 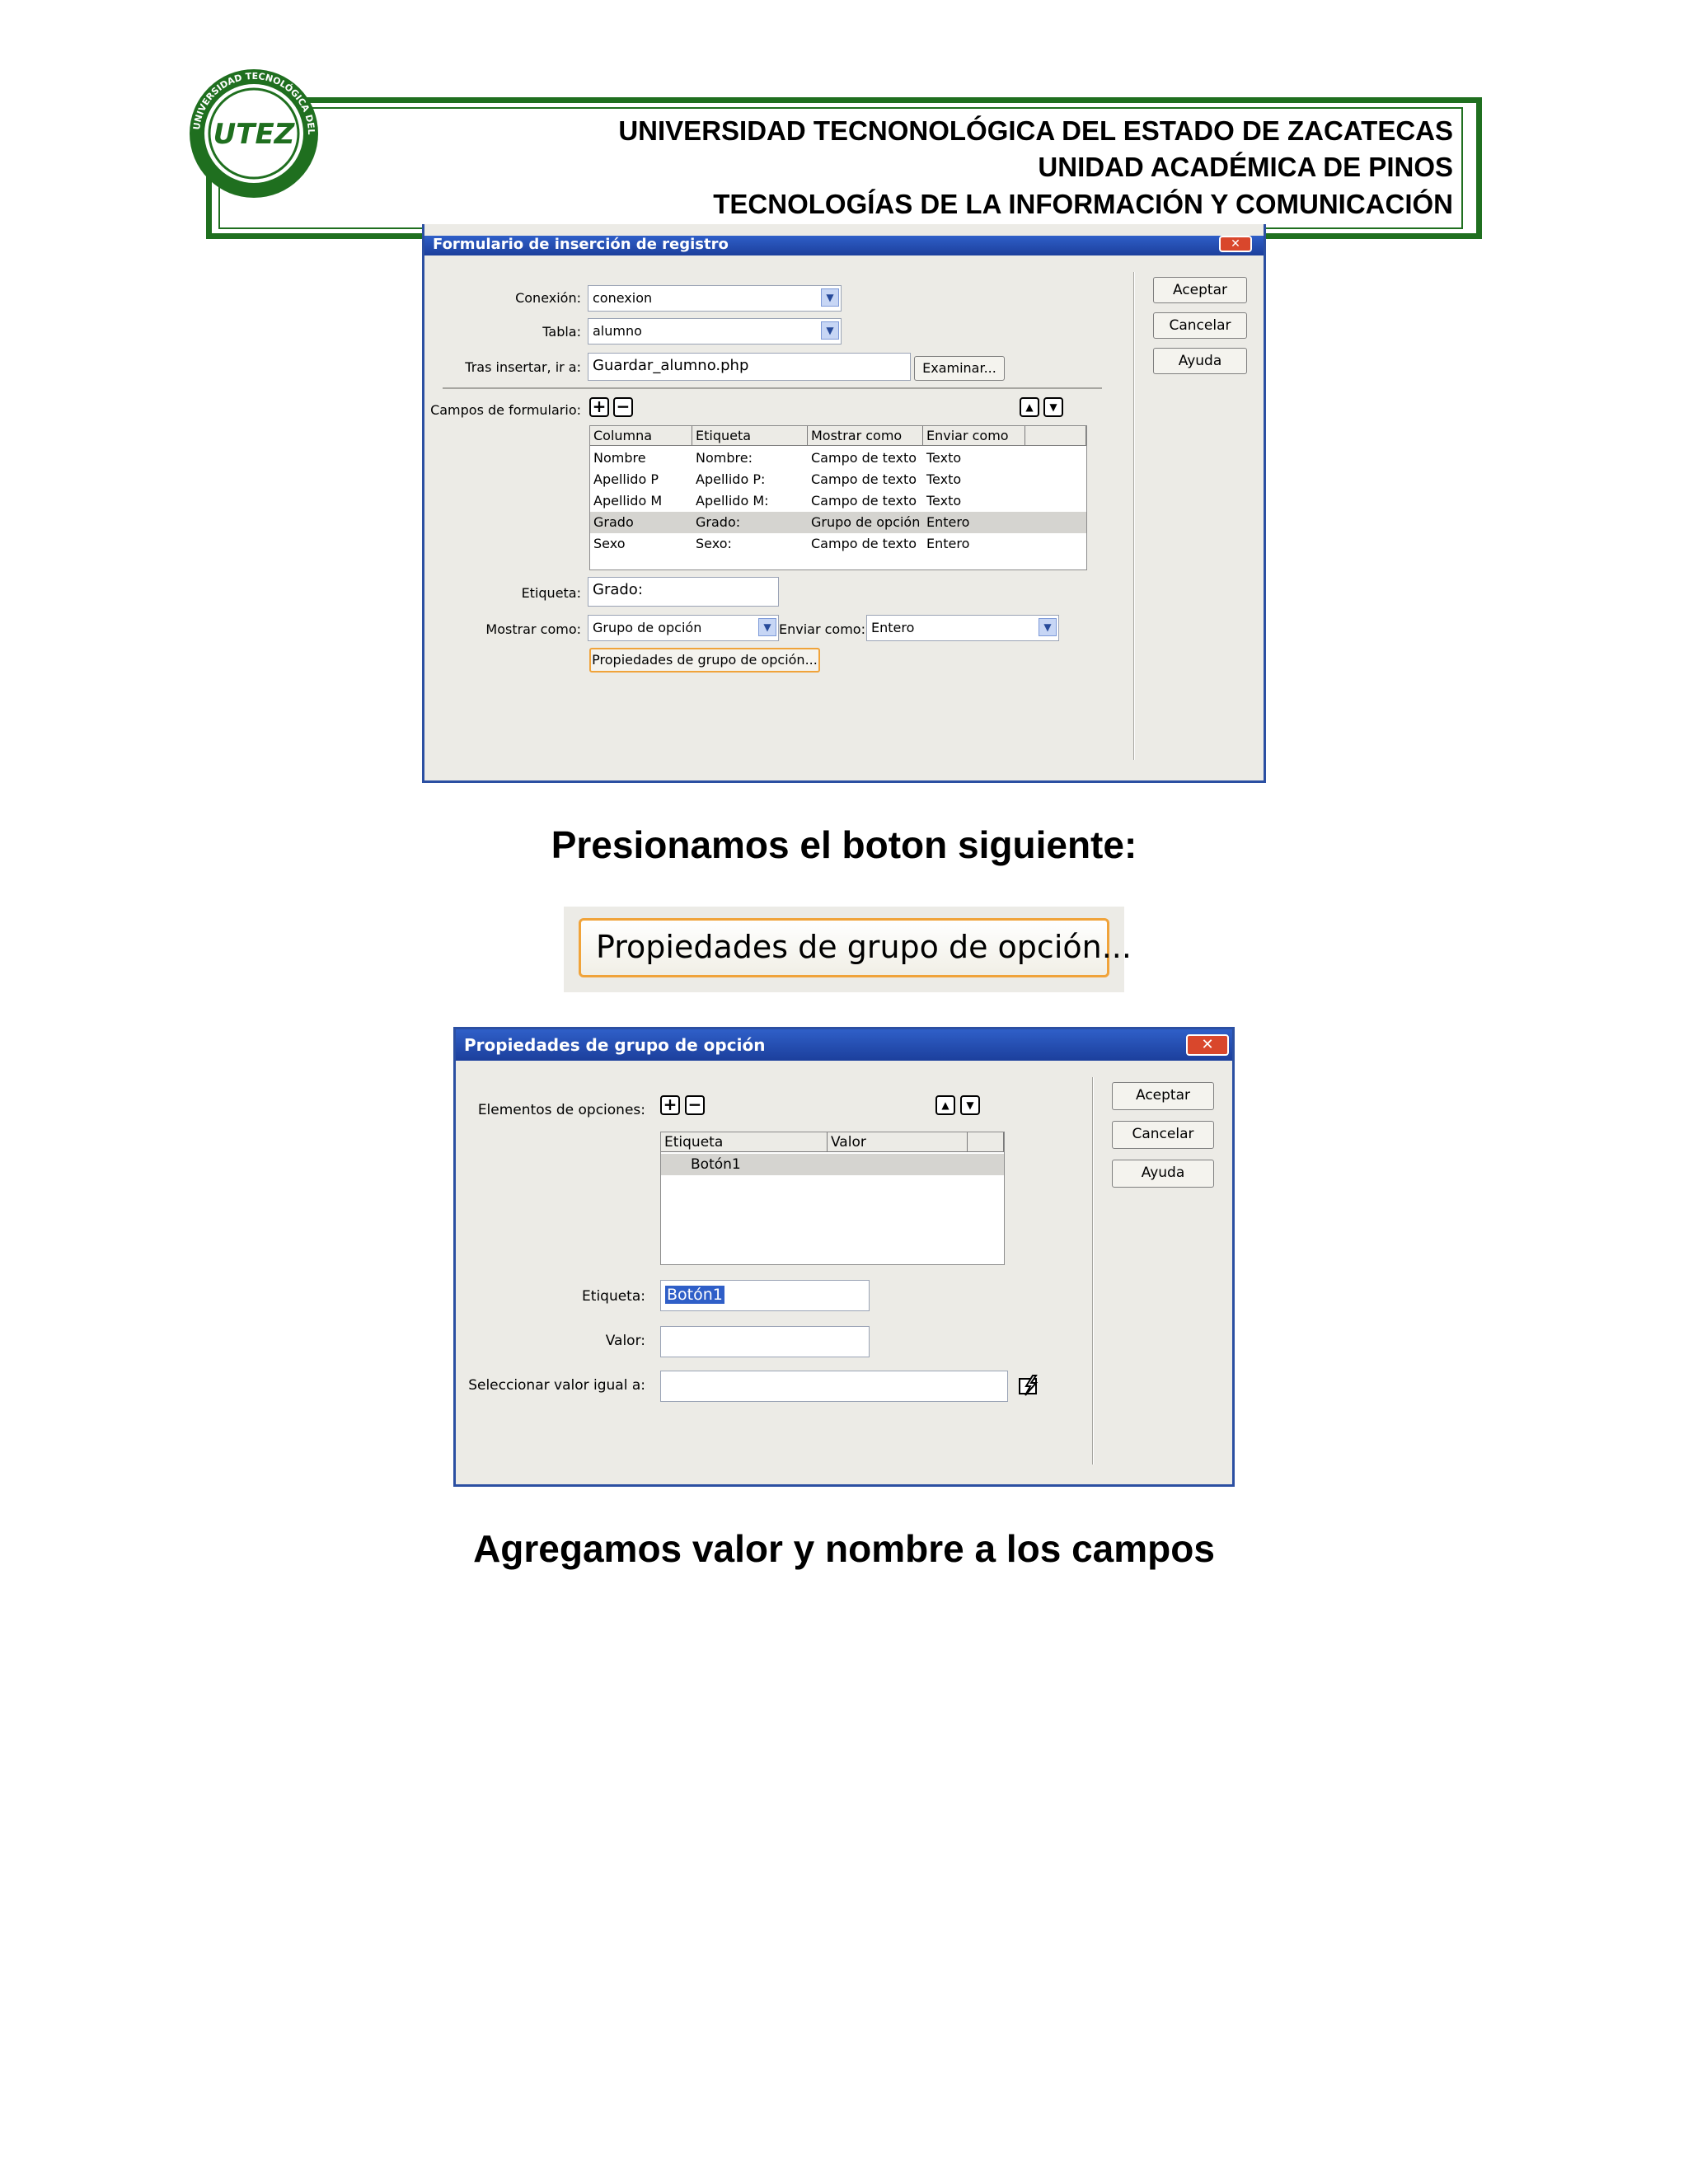 I want to click on option-items-label: Elementos de opciones:, so click(x=561, y=1110).